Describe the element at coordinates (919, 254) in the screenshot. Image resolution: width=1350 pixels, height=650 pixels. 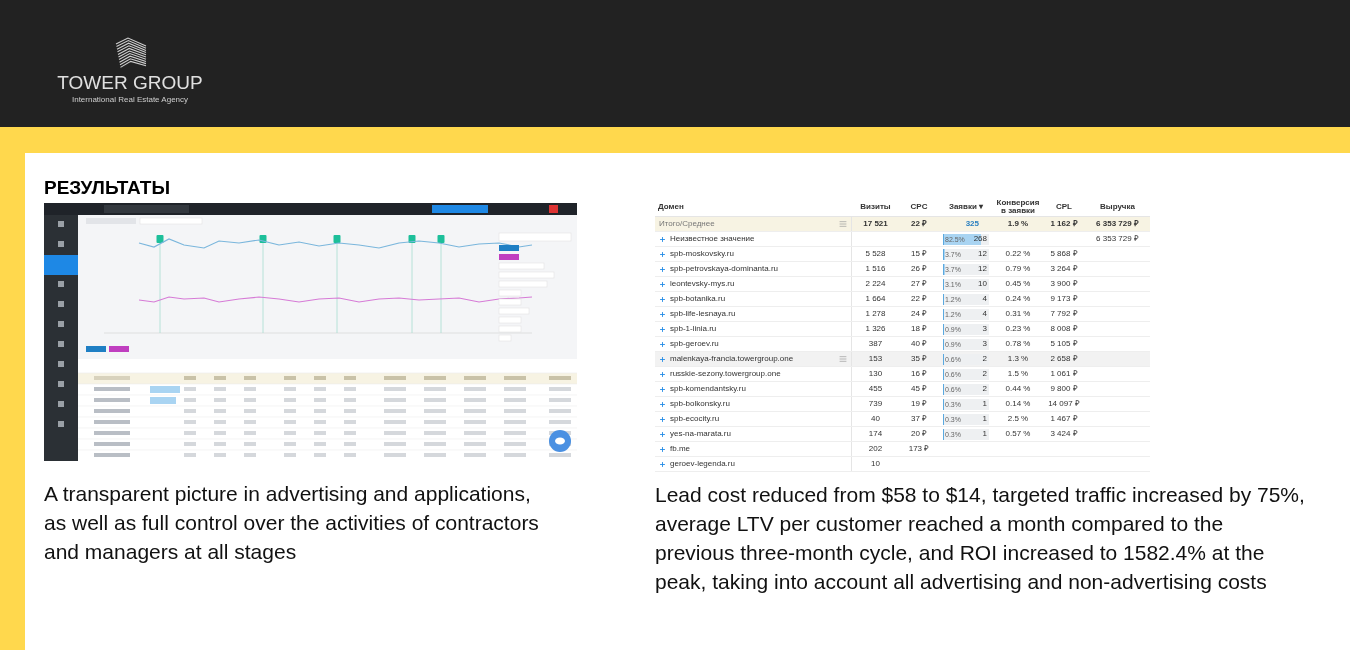
I see `table-cell: 15 ₽` at that location.